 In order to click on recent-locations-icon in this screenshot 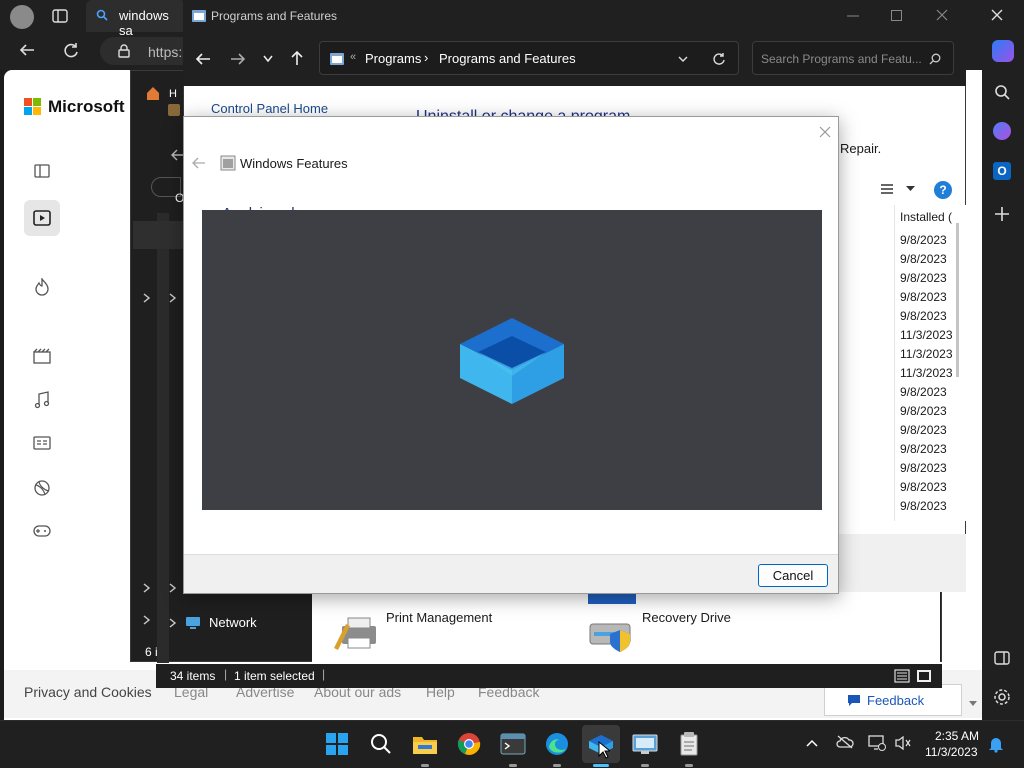, I will do `click(268, 59)`.